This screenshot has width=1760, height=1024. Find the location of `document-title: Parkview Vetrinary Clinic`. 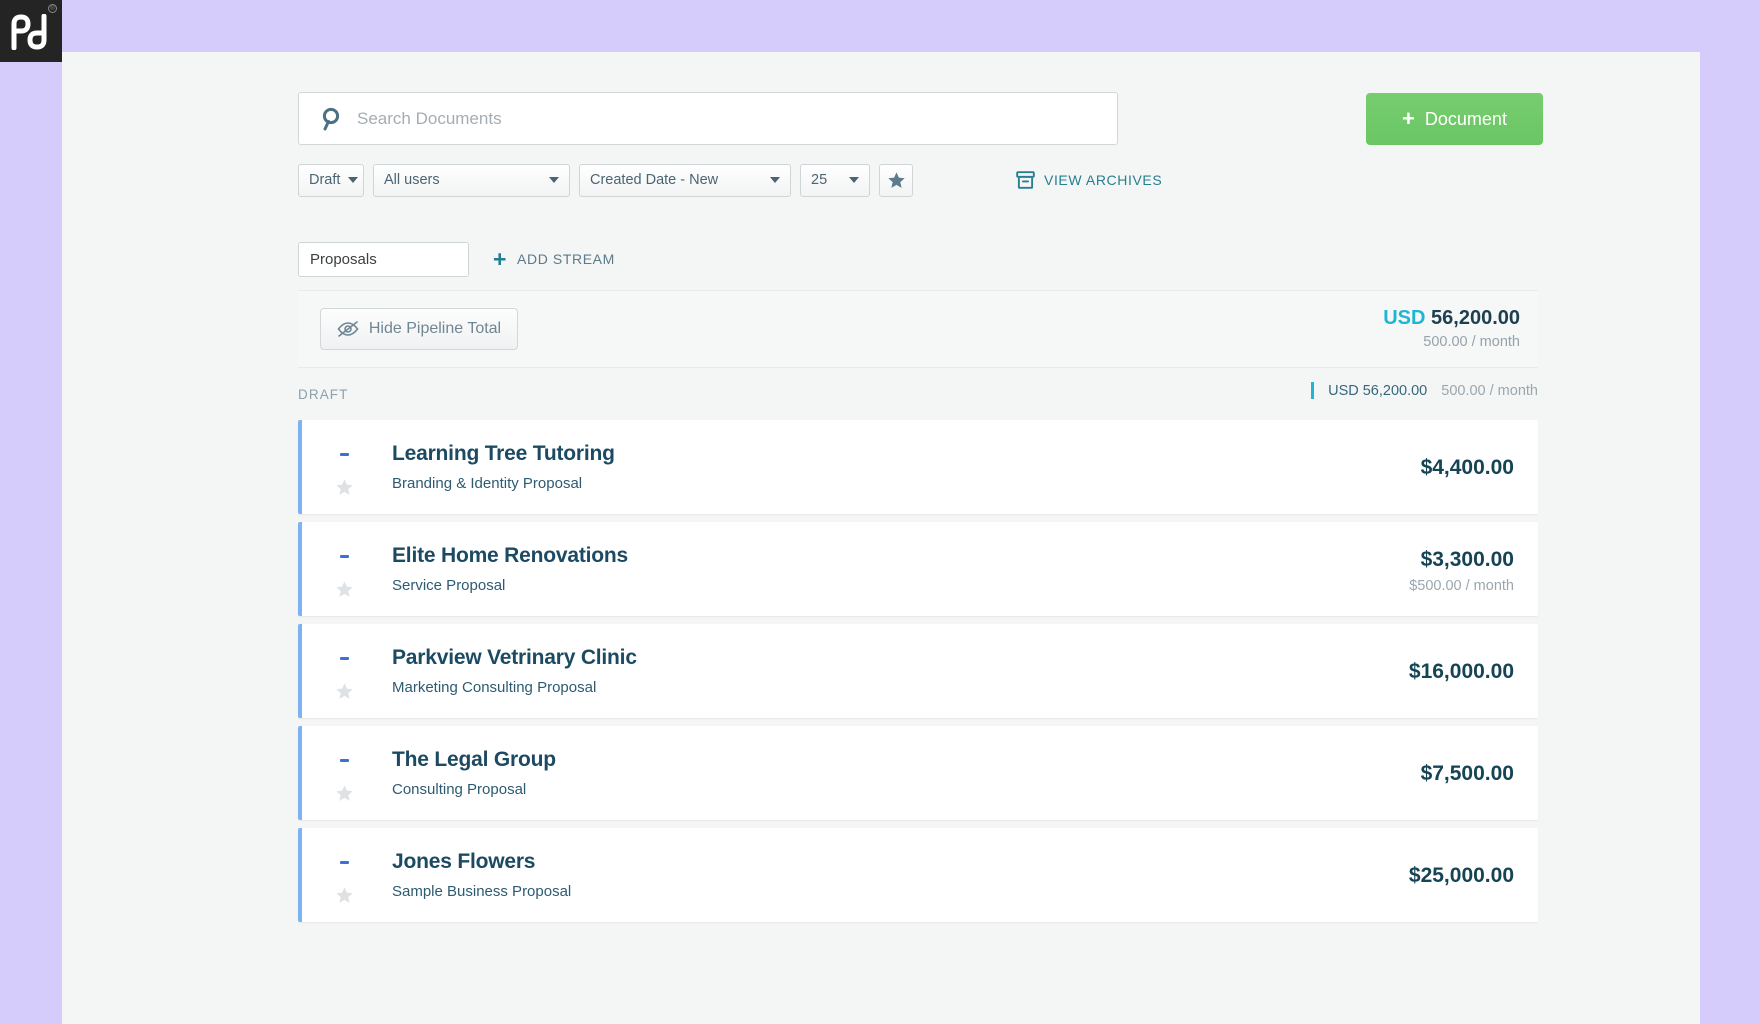

document-title: Parkview Vetrinary Clinic is located at coordinates (514, 657).